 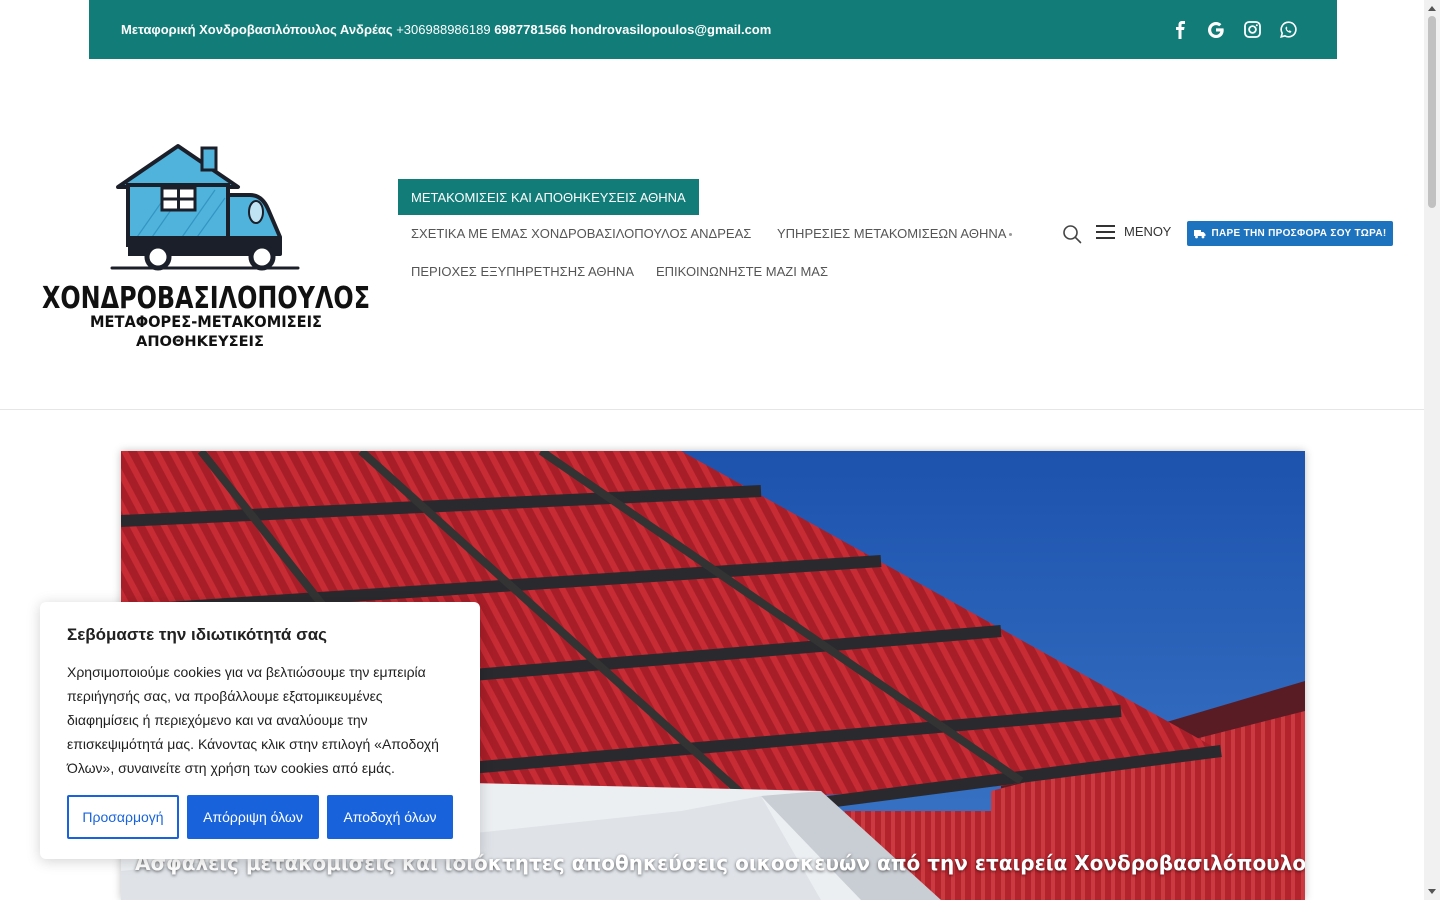 I want to click on scrollbar-thumb, so click(x=1432, y=112).